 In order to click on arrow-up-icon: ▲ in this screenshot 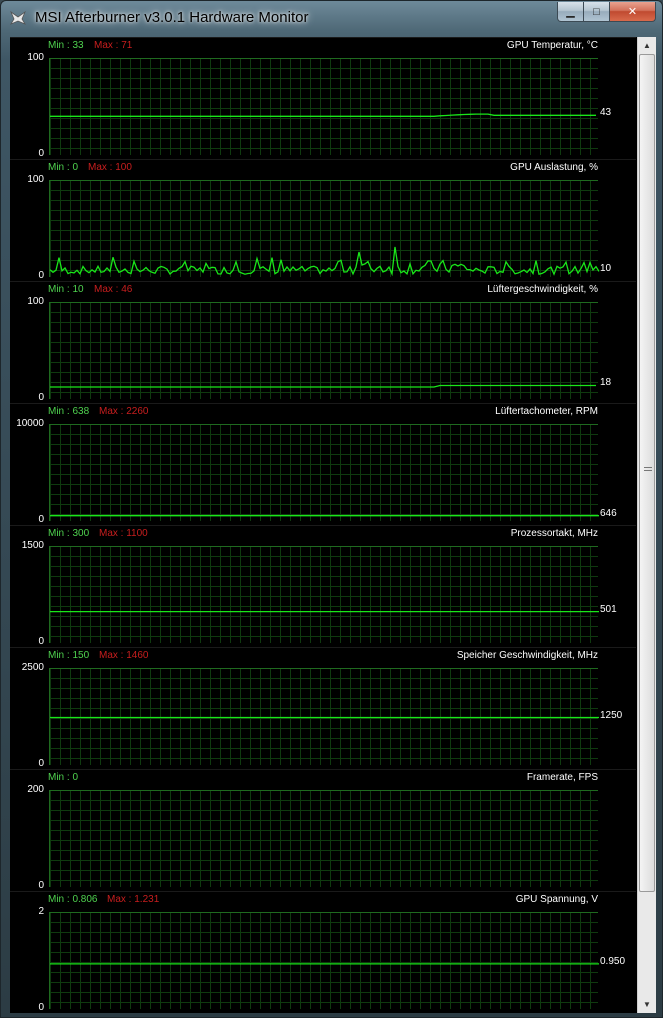, I will do `click(647, 45)`.